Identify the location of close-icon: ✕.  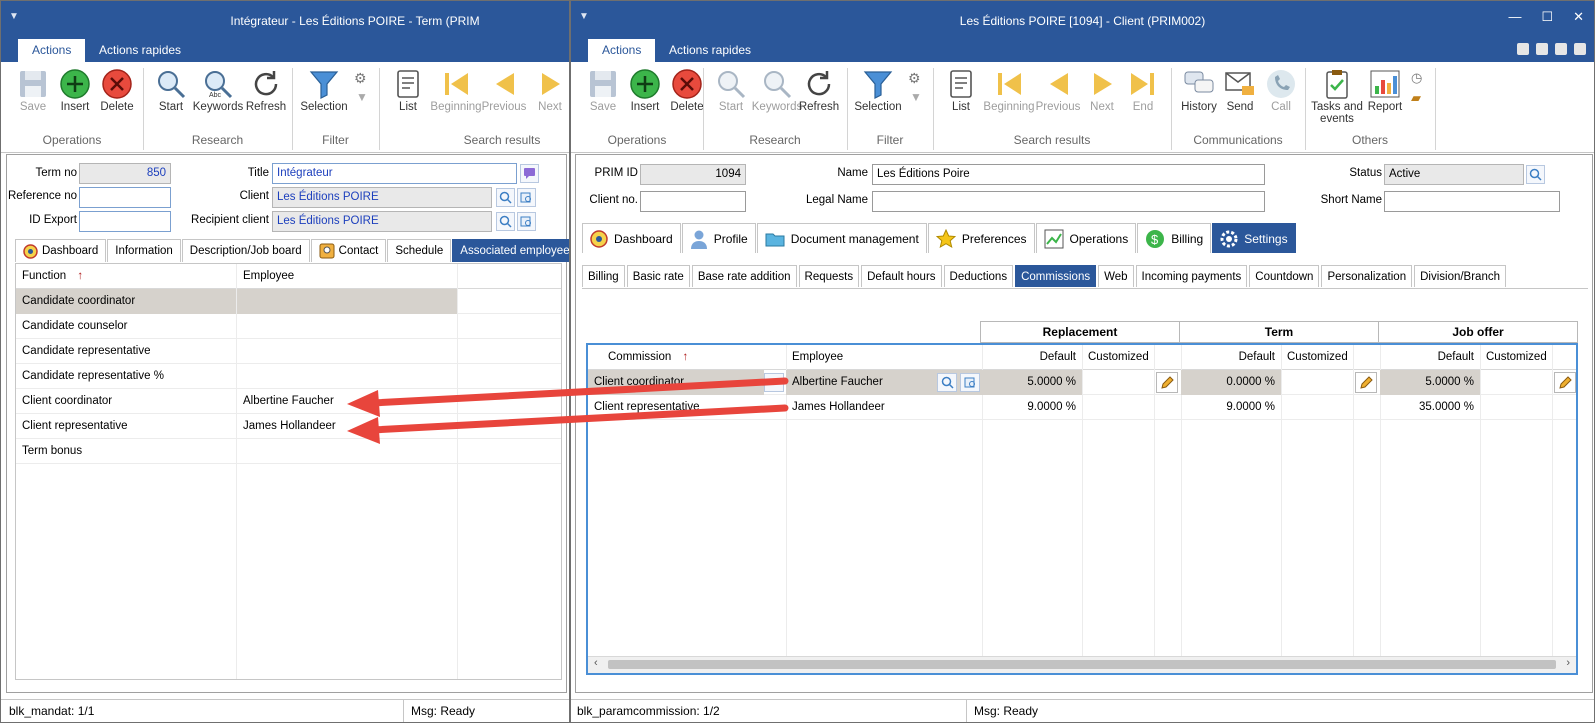
(1578, 17).